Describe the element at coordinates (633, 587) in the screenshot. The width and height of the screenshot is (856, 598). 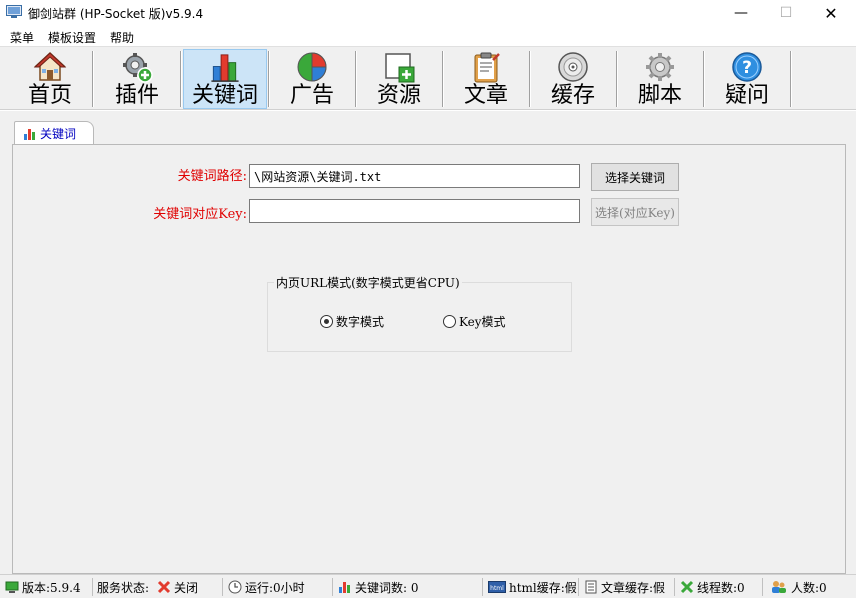
I see `status-article-cache-text: 文章缓存:假` at that location.